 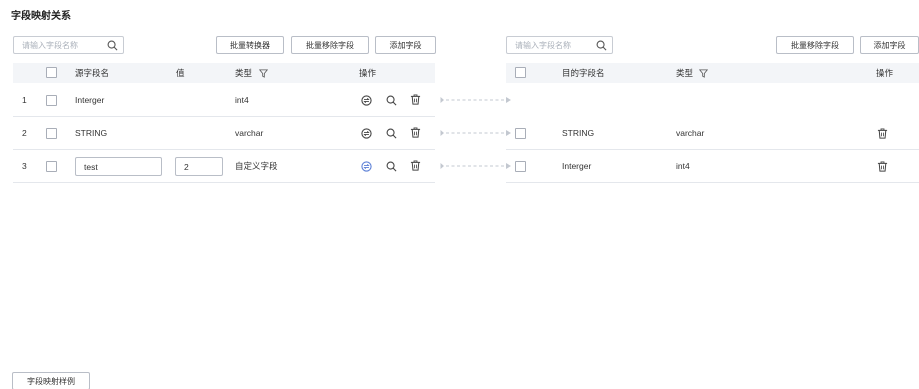 I want to click on left-search-box, so click(x=68, y=45).